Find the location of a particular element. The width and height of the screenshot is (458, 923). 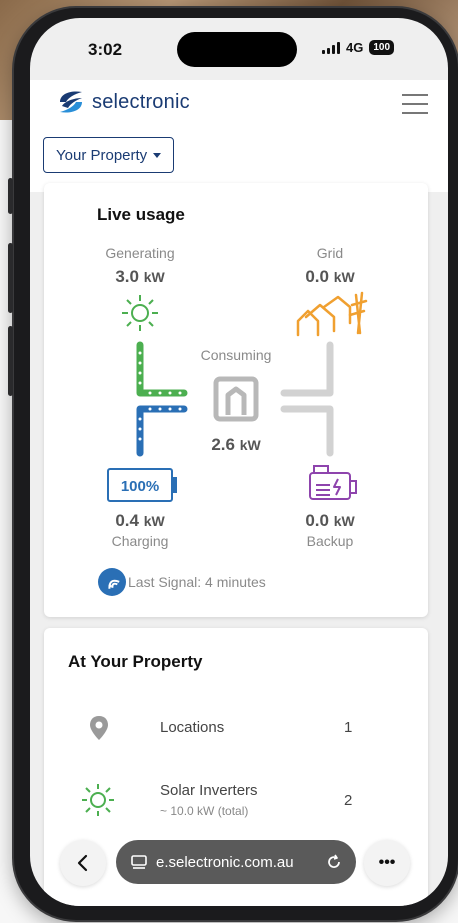

last-signal: Last Signal: 4 minutes is located at coordinates (182, 582).